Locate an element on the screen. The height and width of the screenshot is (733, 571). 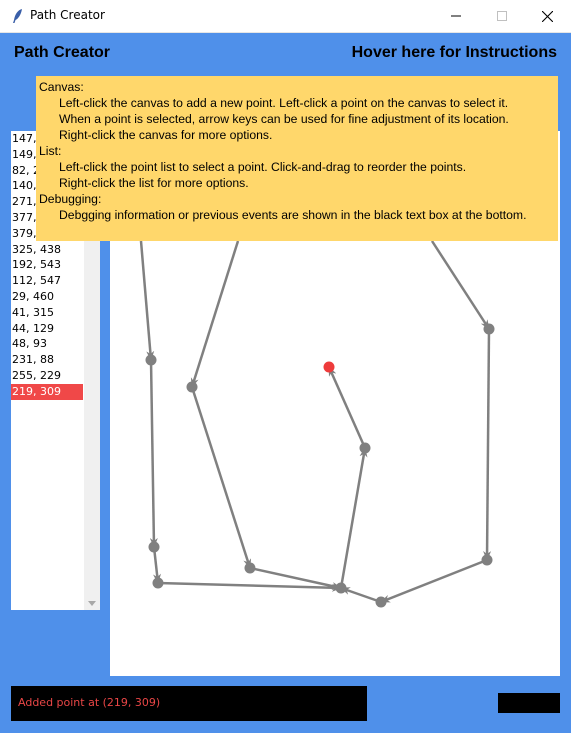
maximize-icon is located at coordinates (502, 16).